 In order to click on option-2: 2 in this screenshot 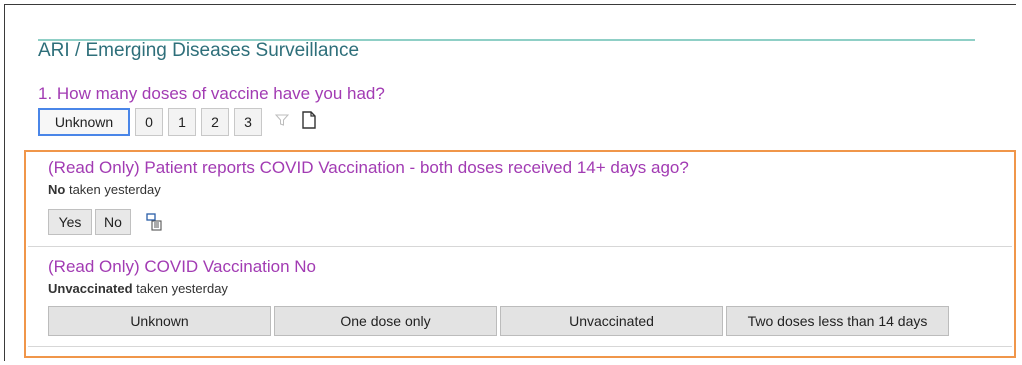, I will do `click(215, 122)`.